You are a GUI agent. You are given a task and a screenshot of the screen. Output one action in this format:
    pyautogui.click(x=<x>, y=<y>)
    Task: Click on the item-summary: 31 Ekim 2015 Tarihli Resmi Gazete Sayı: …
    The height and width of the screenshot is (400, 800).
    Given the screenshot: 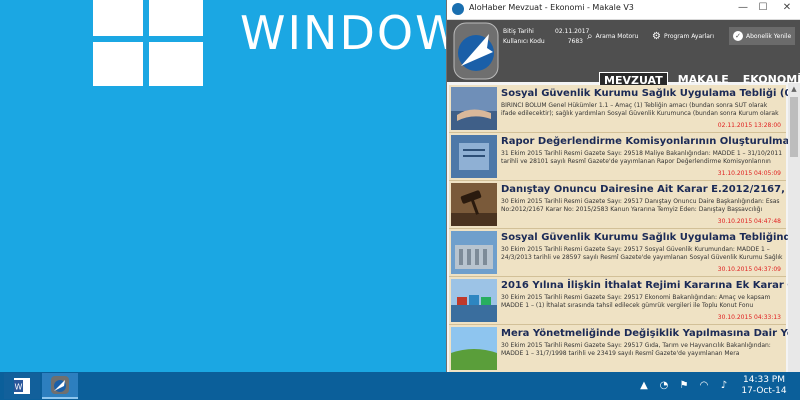 What is the action you would take?
    pyautogui.click(x=642, y=157)
    